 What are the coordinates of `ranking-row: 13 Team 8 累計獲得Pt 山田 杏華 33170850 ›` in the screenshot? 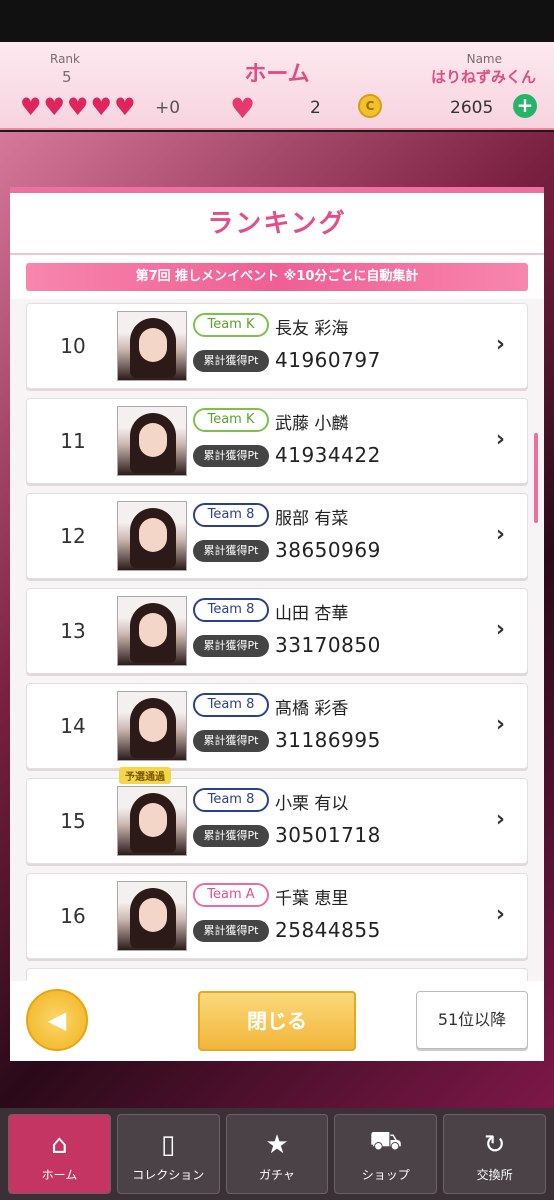 It's located at (277, 631).